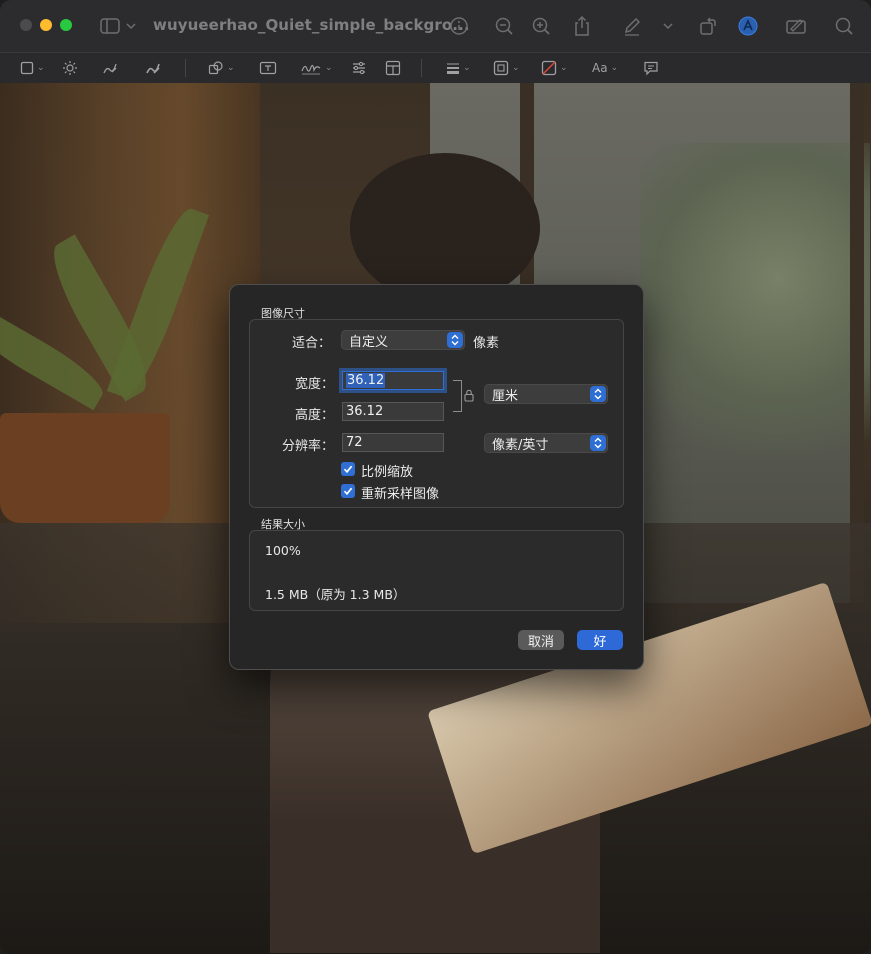 The height and width of the screenshot is (954, 871). What do you see at coordinates (469, 396) in the screenshot?
I see `lock-icon` at bounding box center [469, 396].